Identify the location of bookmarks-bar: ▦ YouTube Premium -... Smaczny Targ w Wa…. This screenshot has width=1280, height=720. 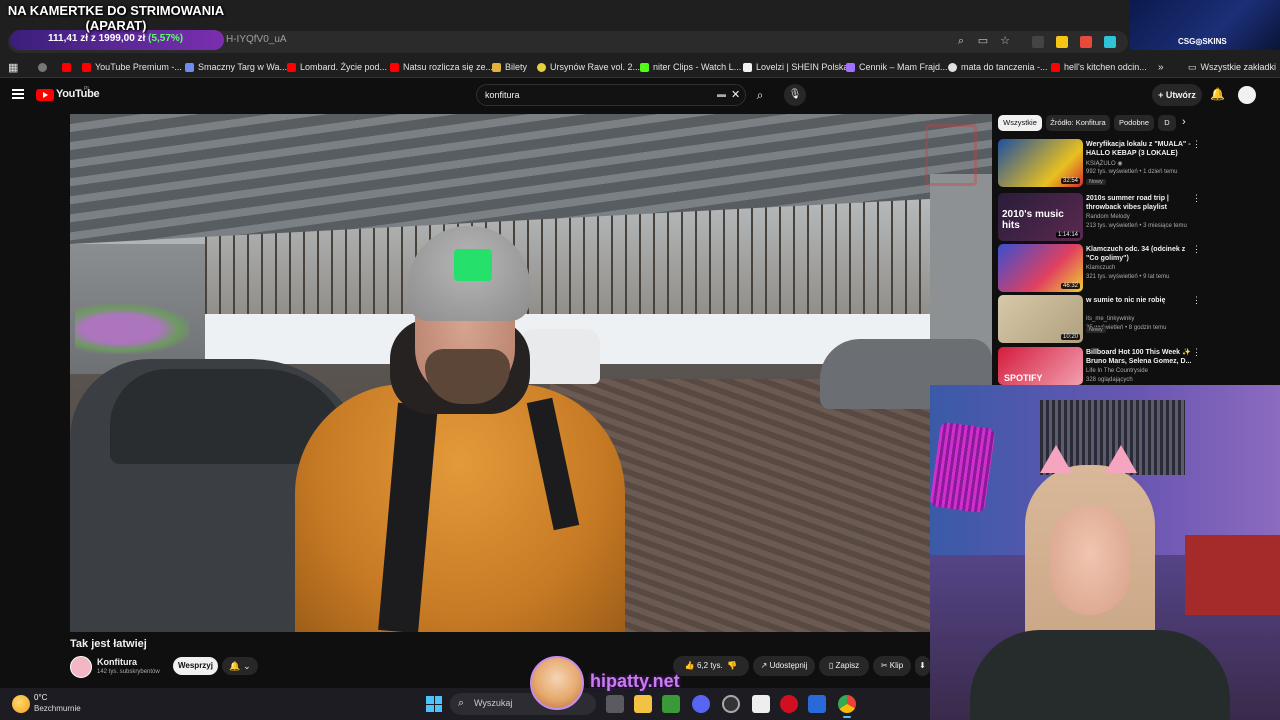
(640, 67).